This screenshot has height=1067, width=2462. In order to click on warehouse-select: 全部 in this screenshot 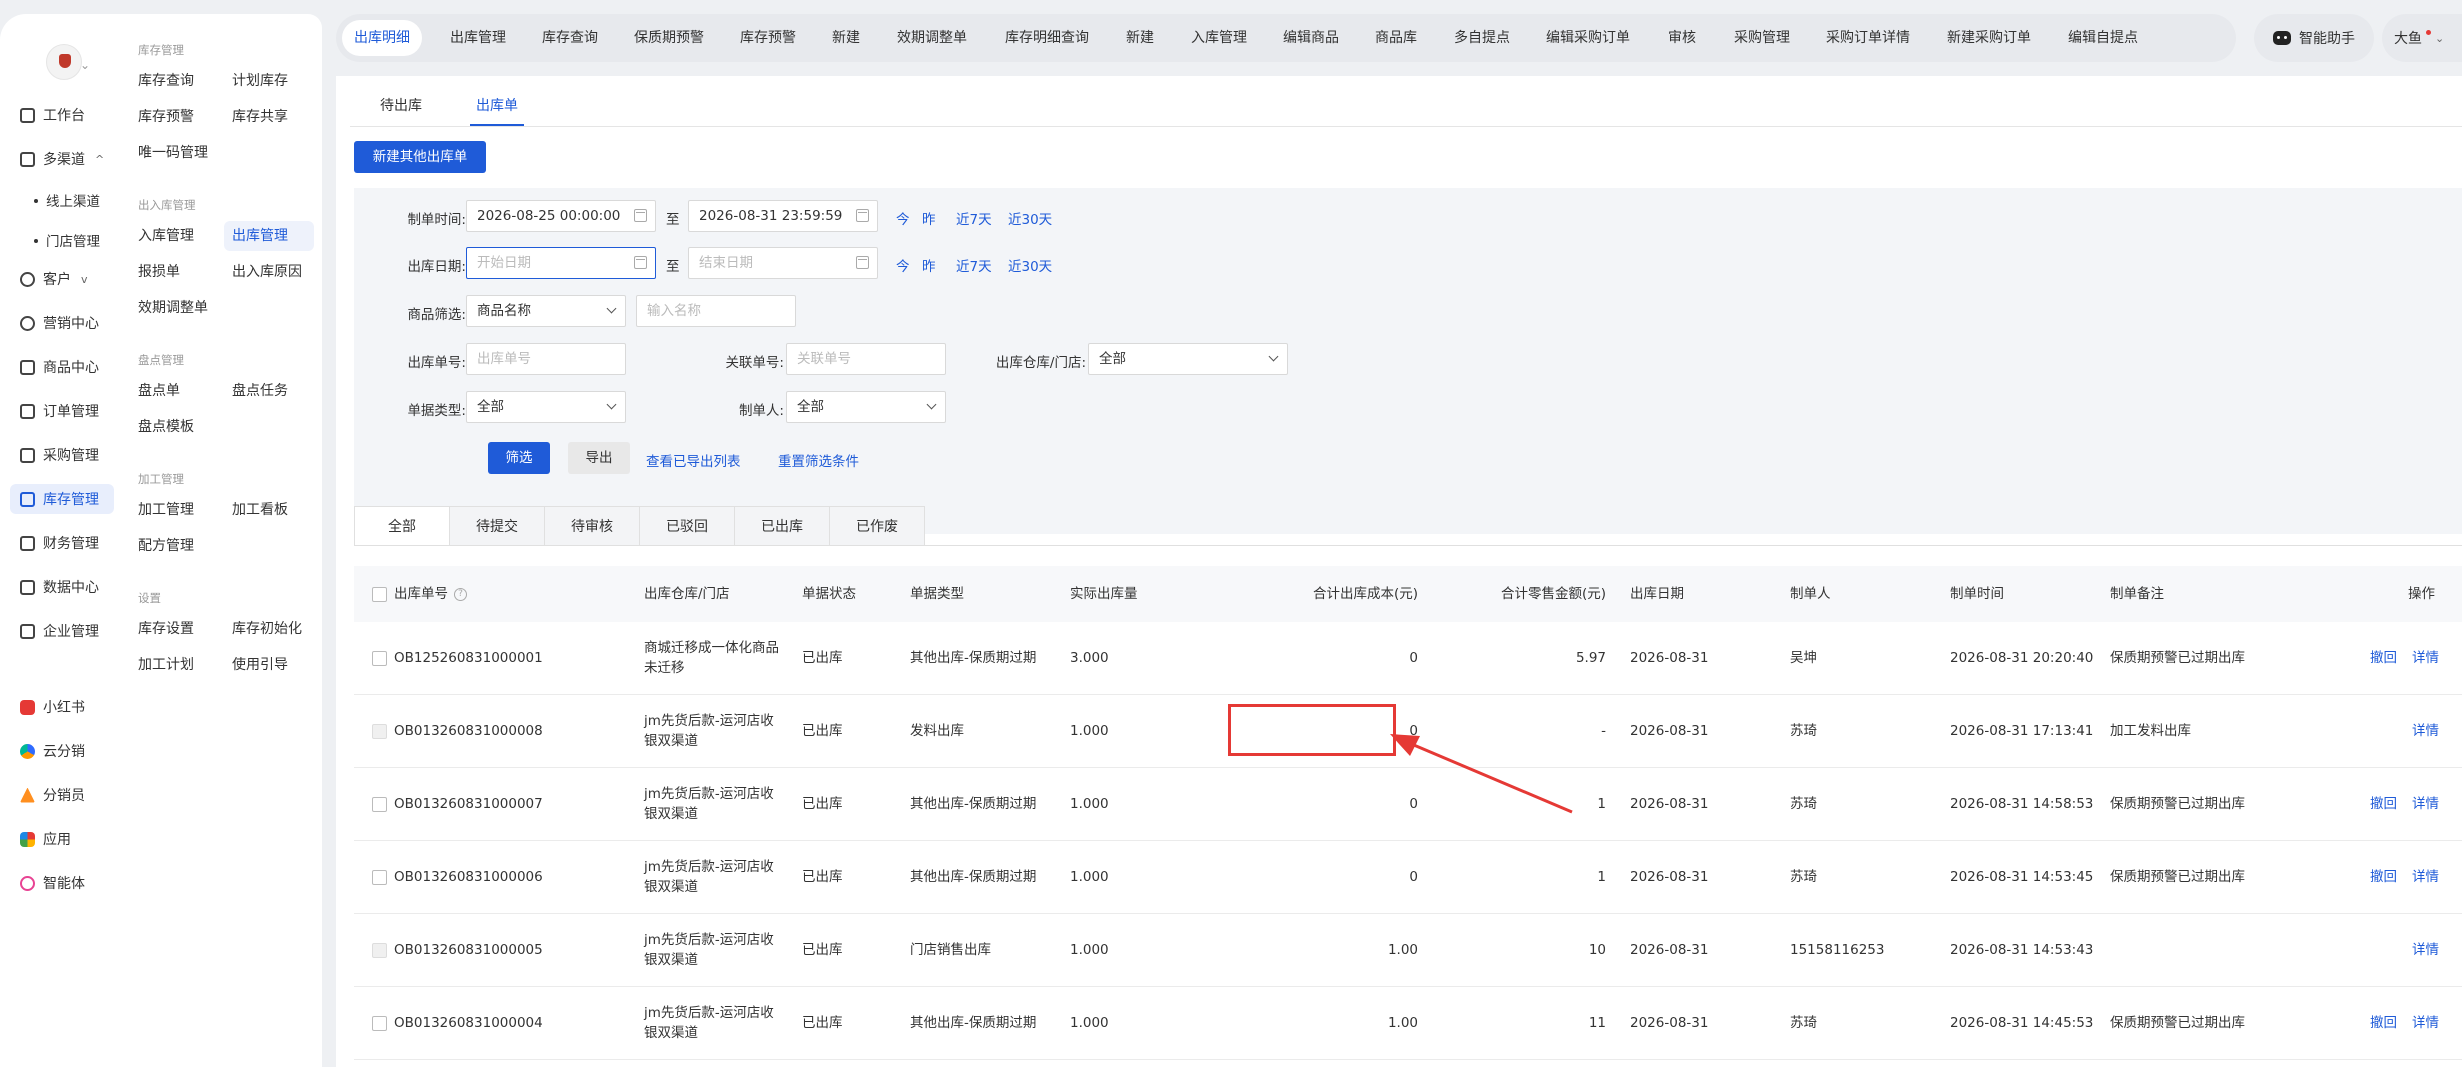, I will do `click(1188, 359)`.